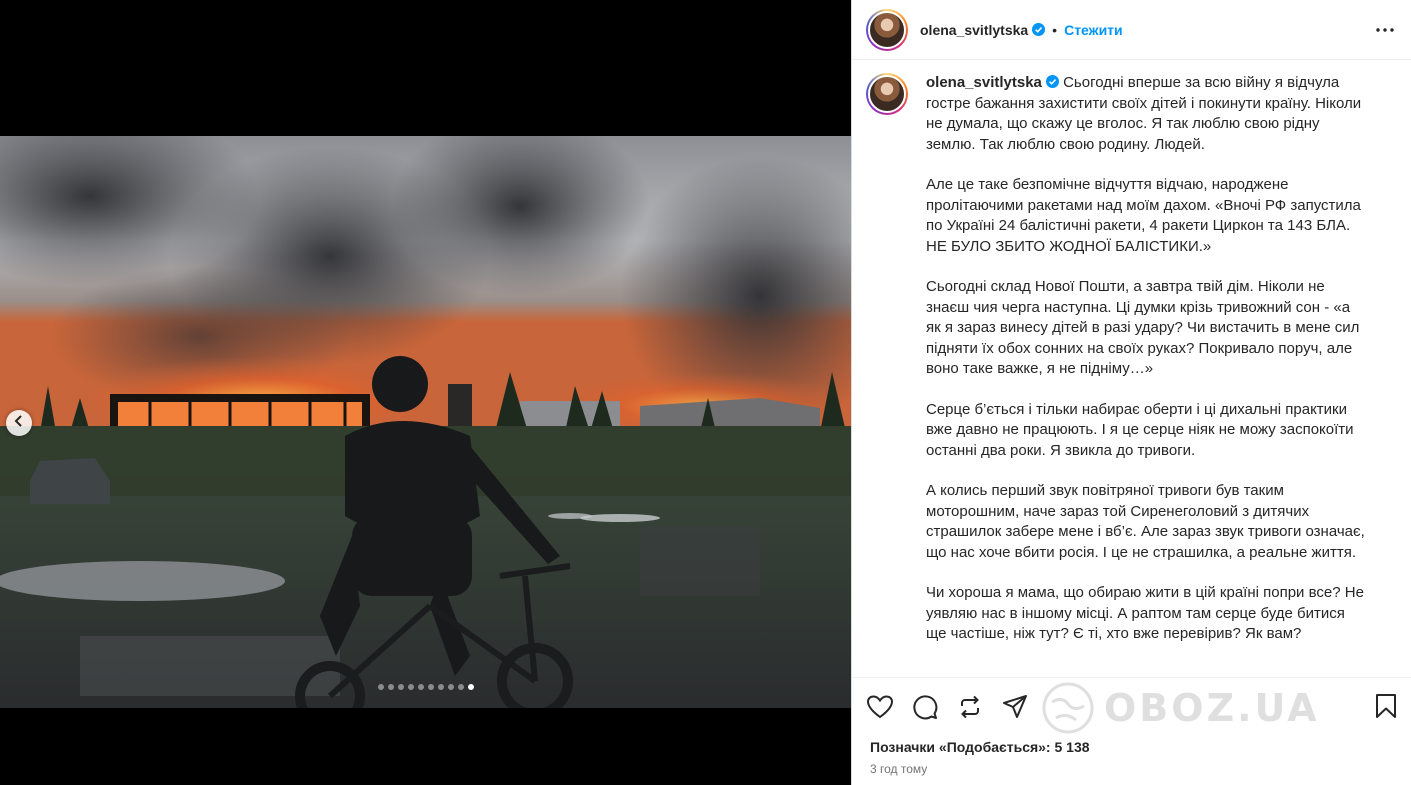  Describe the element at coordinates (970, 707) in the screenshot. I see `repost-icon` at that location.